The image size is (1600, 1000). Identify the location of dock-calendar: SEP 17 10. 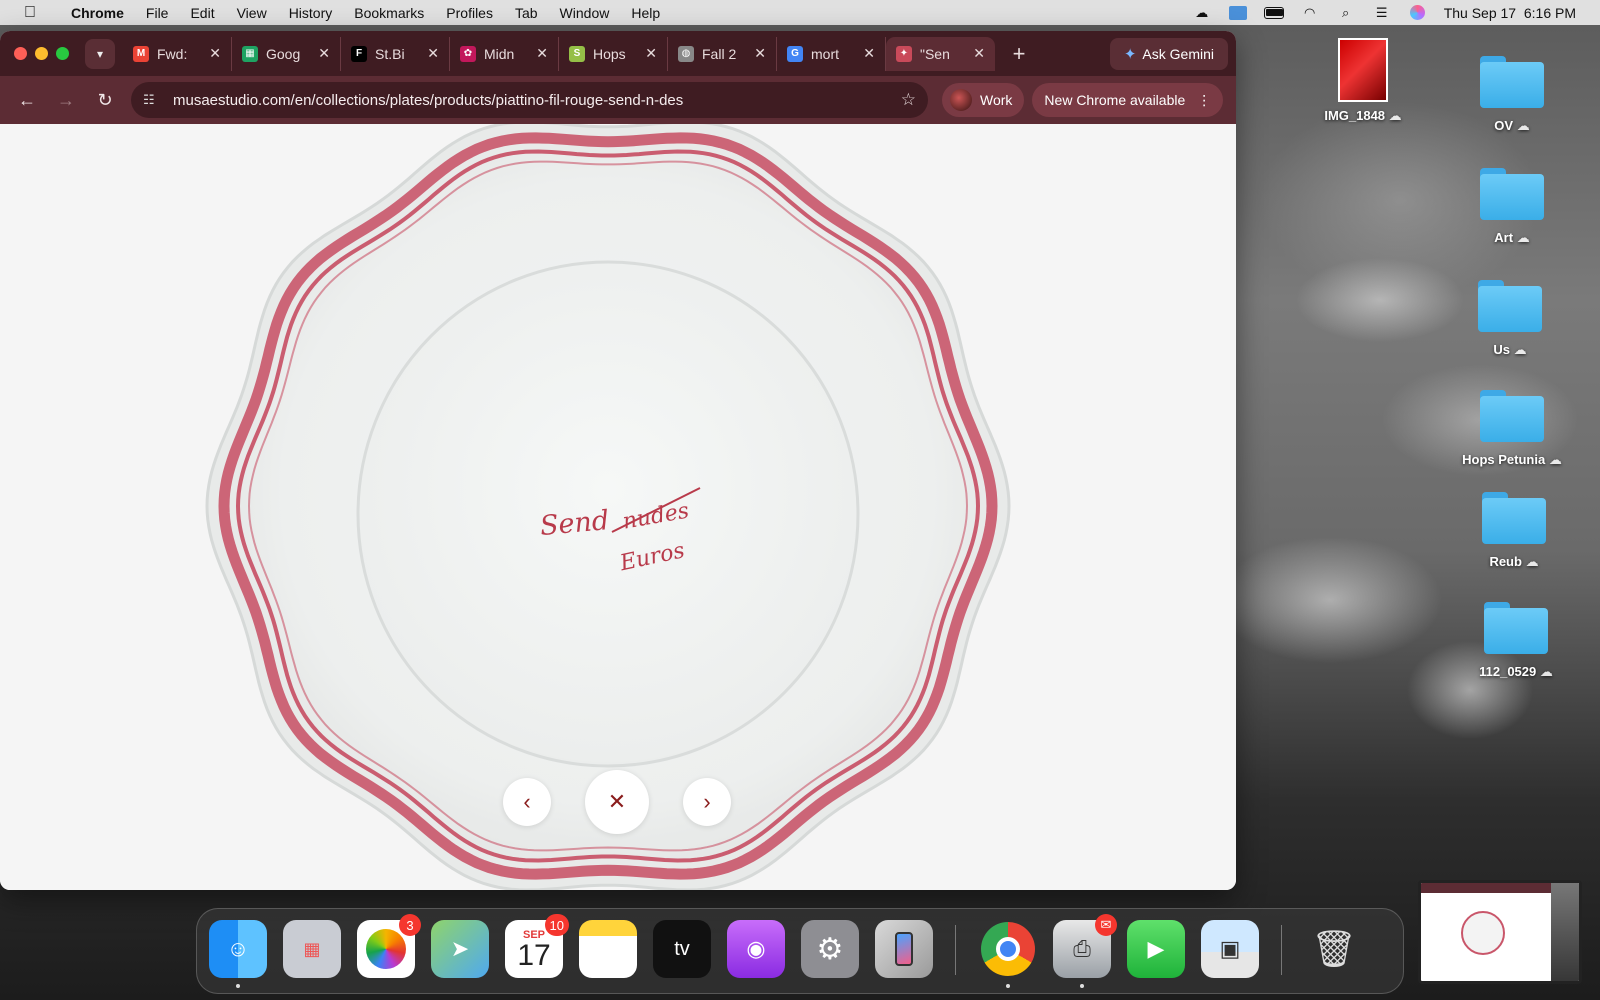
(537, 946).